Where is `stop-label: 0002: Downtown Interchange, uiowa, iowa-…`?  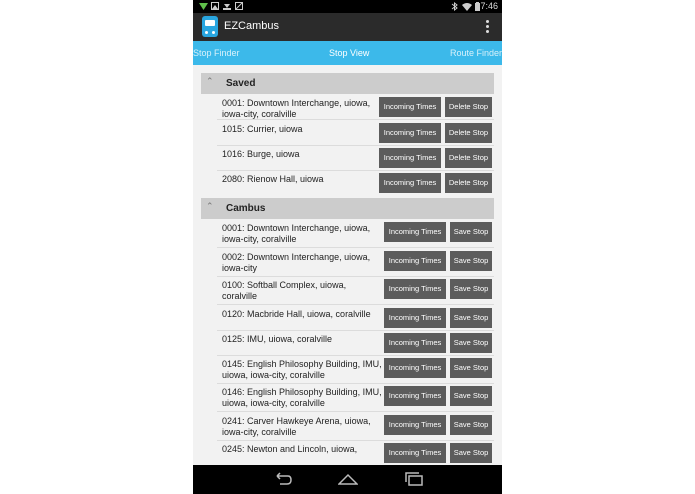 stop-label: 0002: Downtown Interchange, uiowa, iowa-… is located at coordinates (296, 262).